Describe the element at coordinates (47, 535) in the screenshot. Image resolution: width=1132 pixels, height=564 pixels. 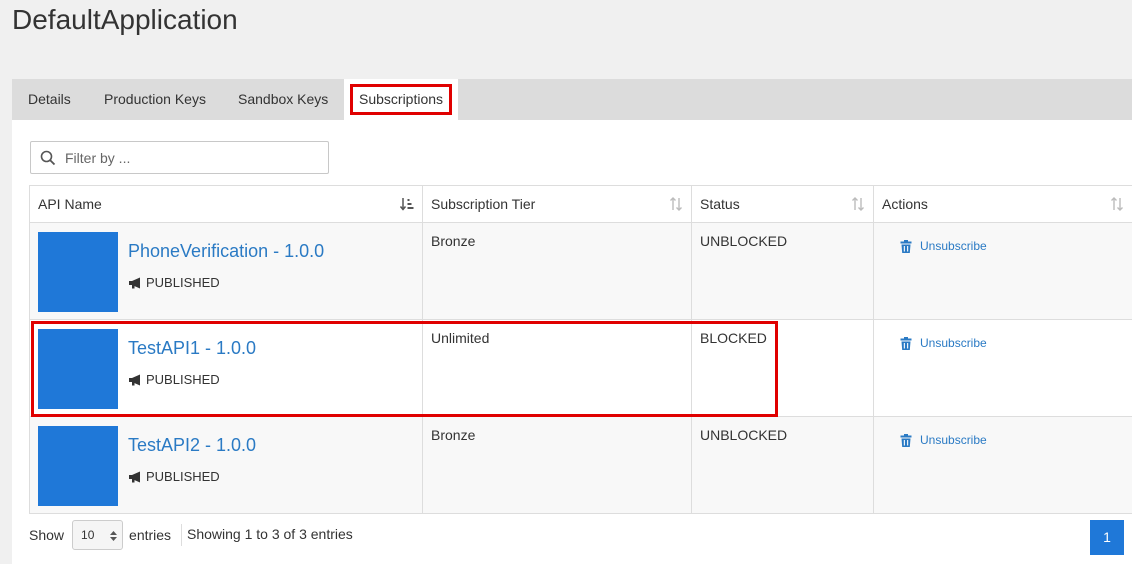
I see `show-label: Show` at that location.